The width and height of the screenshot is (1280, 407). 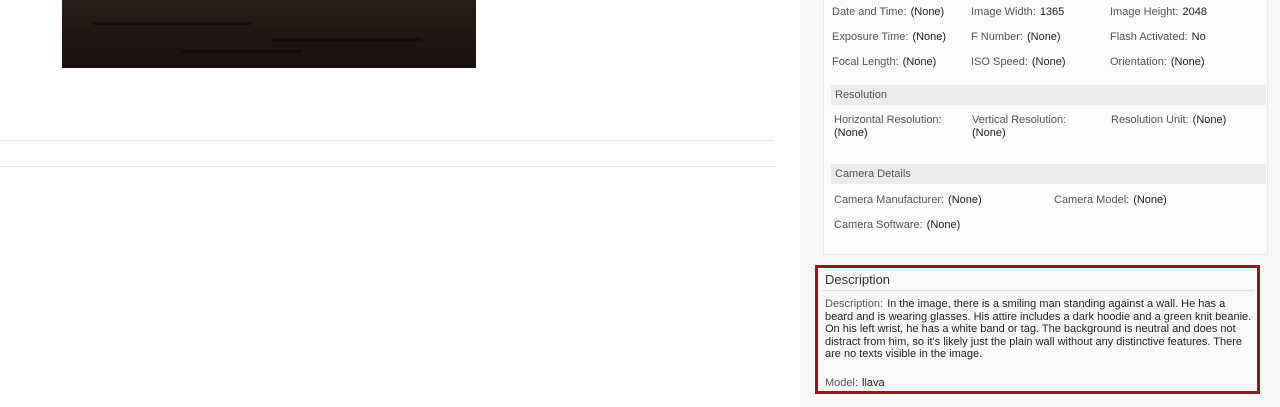 I want to click on meta-label: Horizontal Resolution:, so click(x=888, y=120).